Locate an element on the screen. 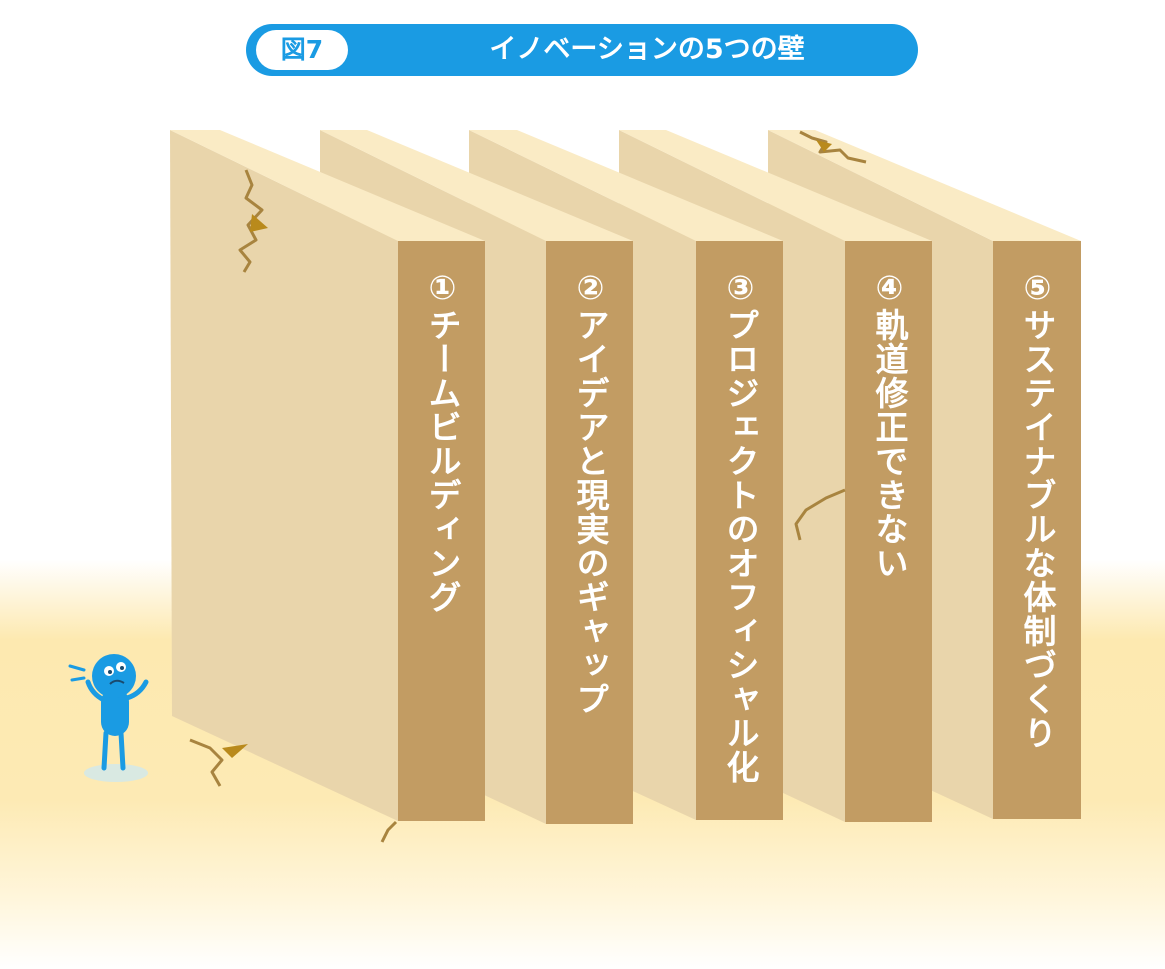 The image size is (1165, 969). worried-character-icon is located at coordinates (108, 718).